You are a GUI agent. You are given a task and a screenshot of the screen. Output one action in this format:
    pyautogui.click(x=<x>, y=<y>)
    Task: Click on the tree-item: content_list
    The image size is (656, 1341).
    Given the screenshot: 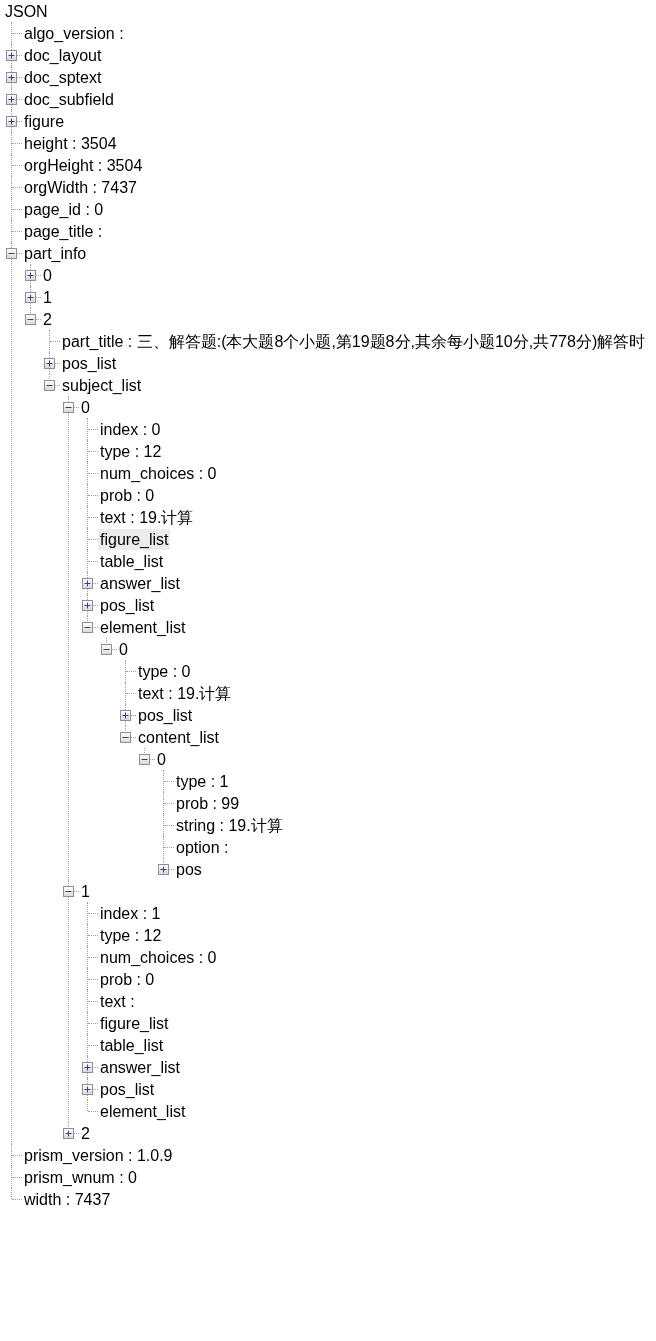 What is the action you would take?
    pyautogui.click(x=178, y=737)
    